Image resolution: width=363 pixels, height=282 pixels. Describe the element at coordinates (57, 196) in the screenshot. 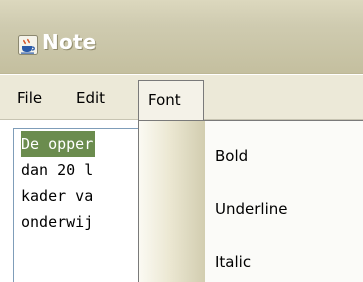

I see `editor-line: kader va` at that location.